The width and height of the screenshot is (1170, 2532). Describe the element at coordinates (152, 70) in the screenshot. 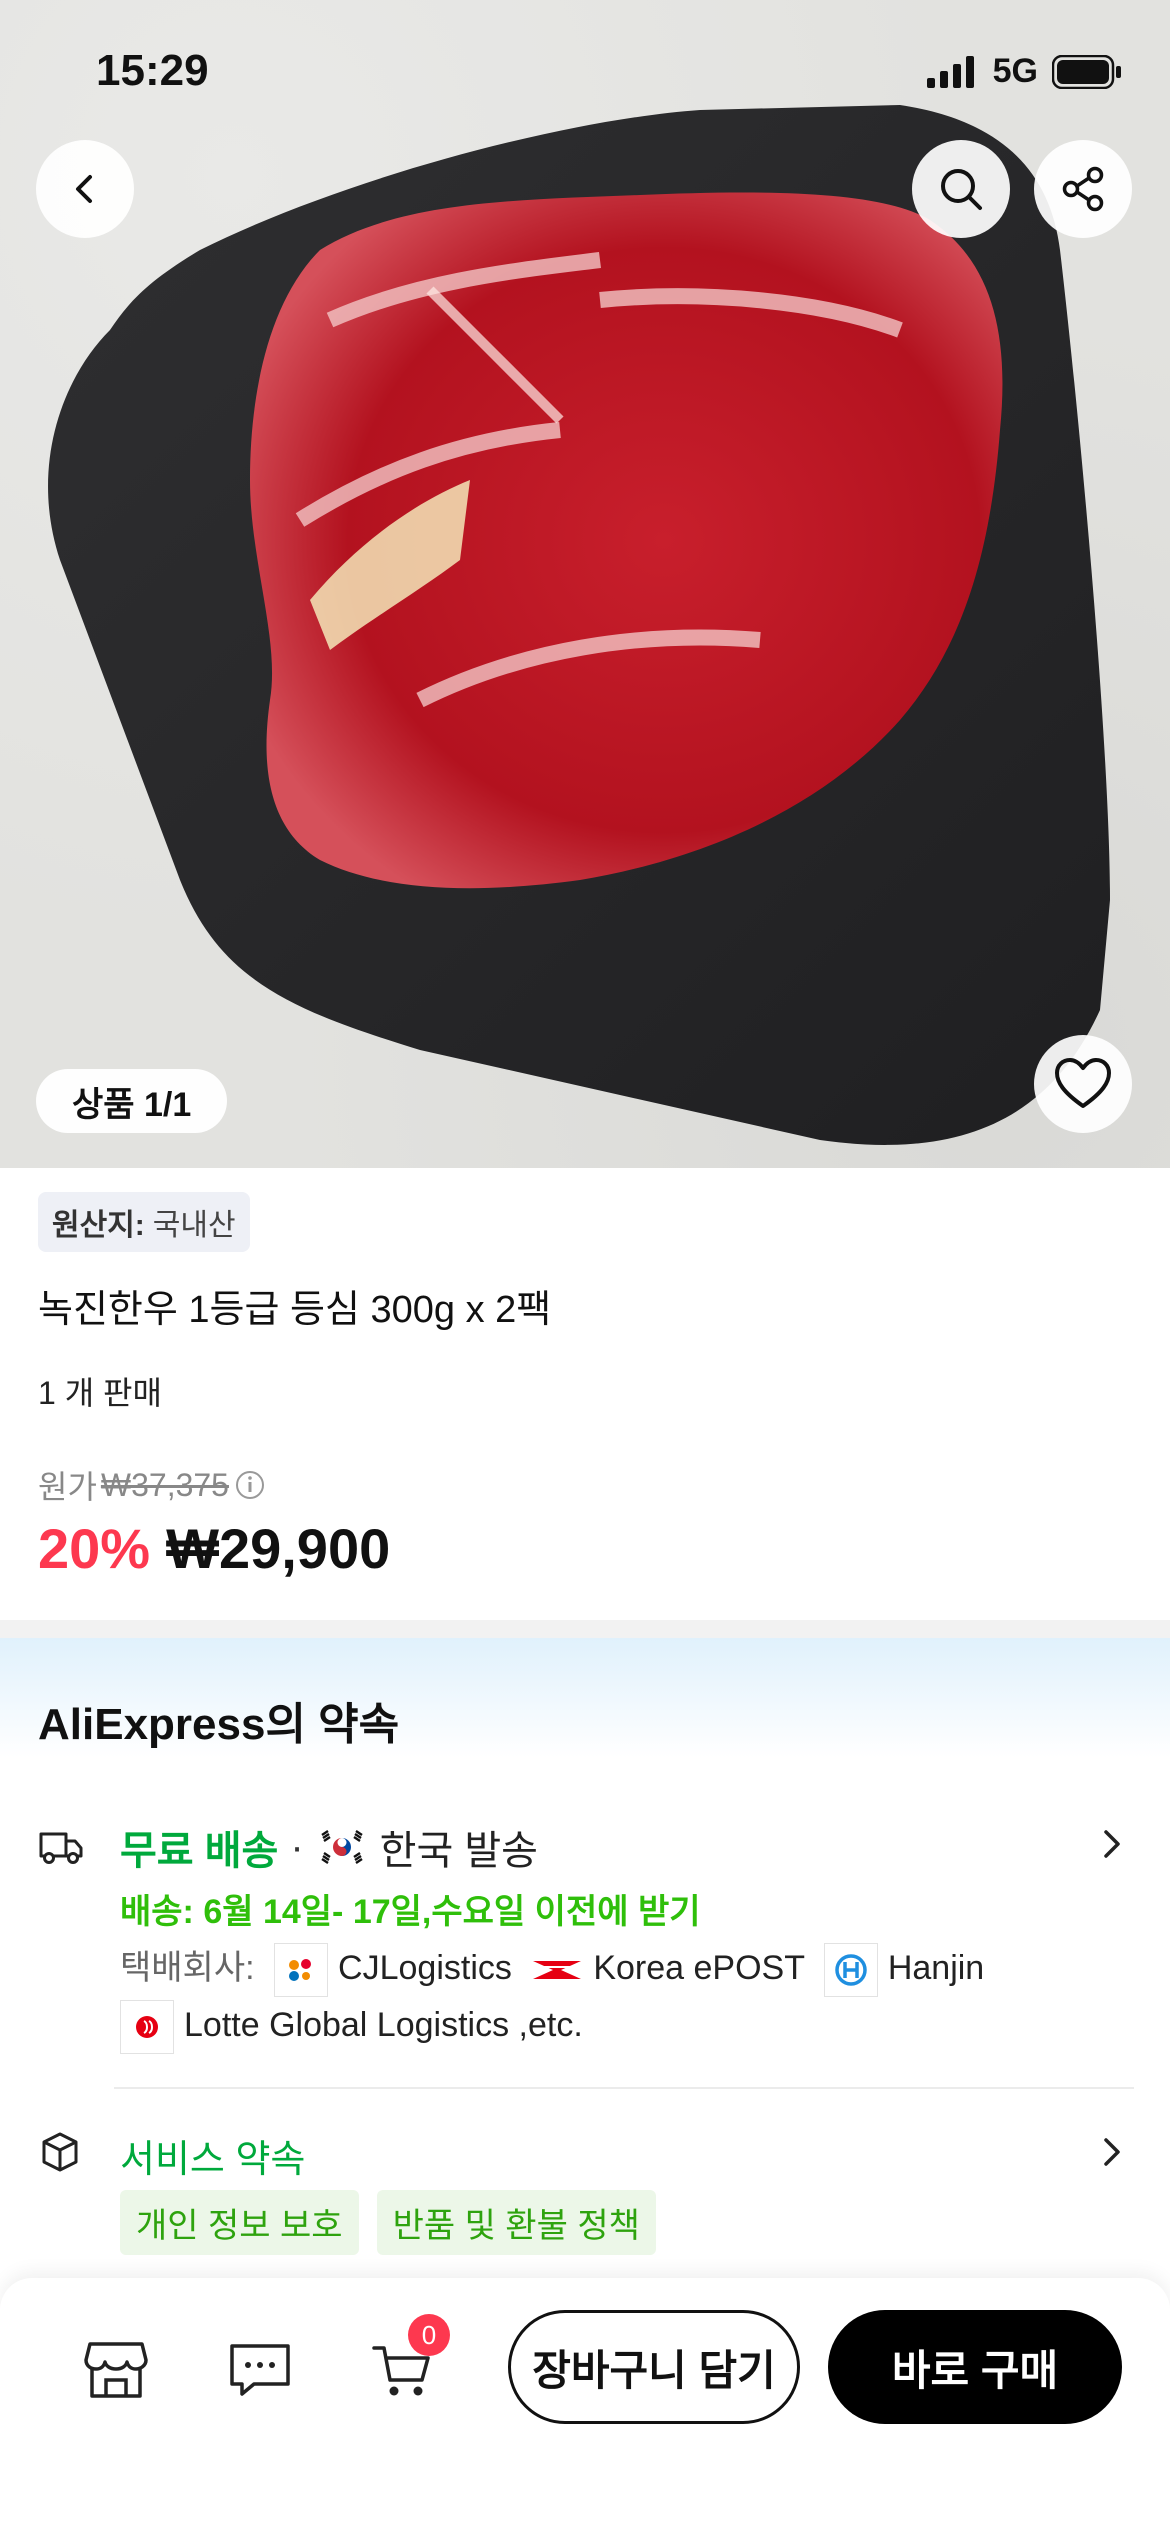

I see `status-time: 15:29` at that location.